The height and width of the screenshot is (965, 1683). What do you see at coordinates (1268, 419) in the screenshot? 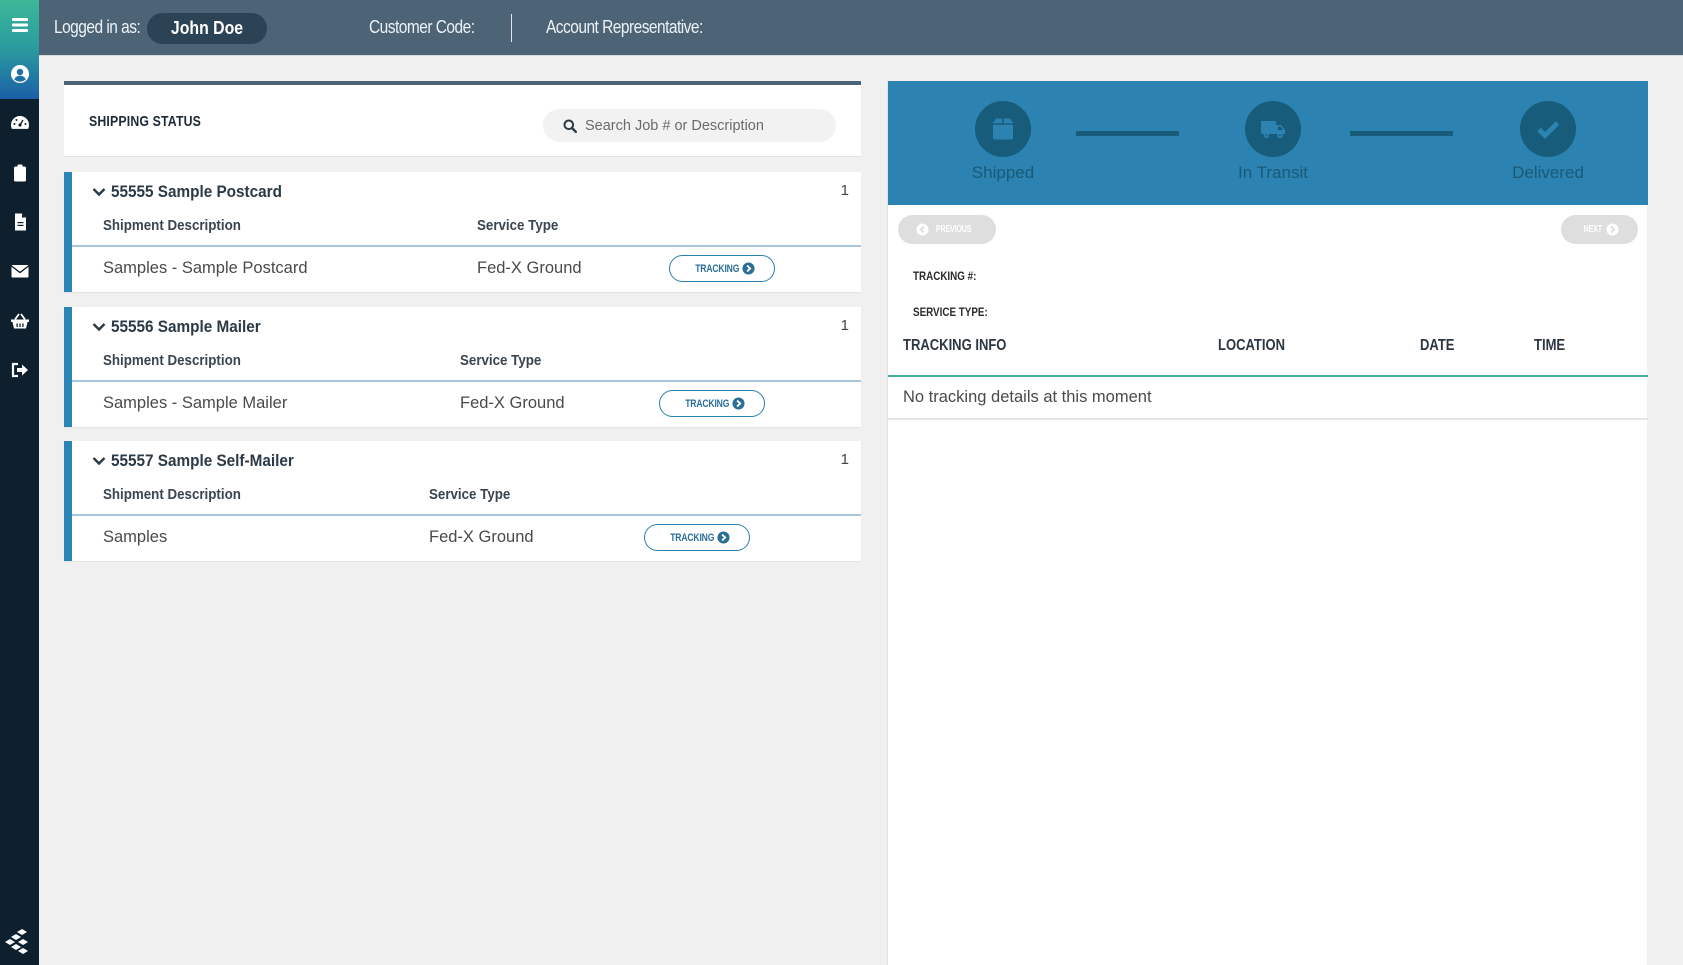
I see `table-row-divider` at bounding box center [1268, 419].